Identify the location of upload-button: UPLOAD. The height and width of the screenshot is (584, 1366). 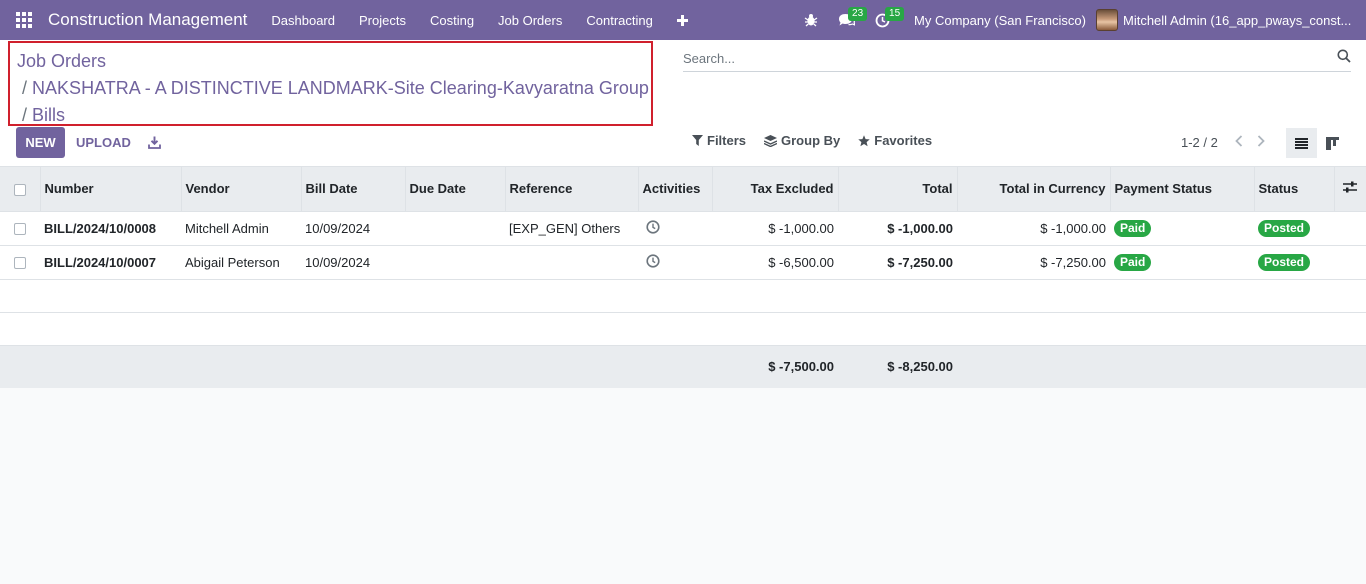
(103, 142).